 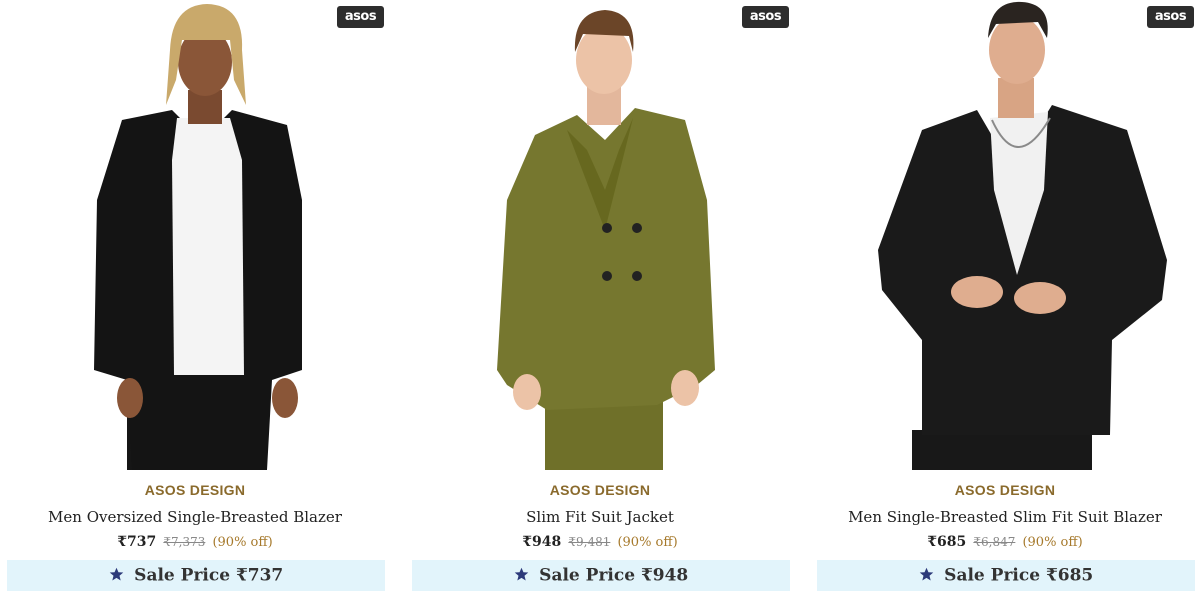 I want to click on original-price: ₹6,847, so click(x=994, y=542).